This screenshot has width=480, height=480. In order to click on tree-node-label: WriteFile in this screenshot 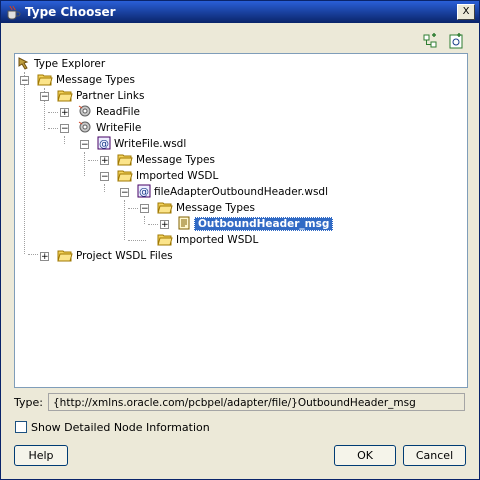, I will do `click(119, 128)`.